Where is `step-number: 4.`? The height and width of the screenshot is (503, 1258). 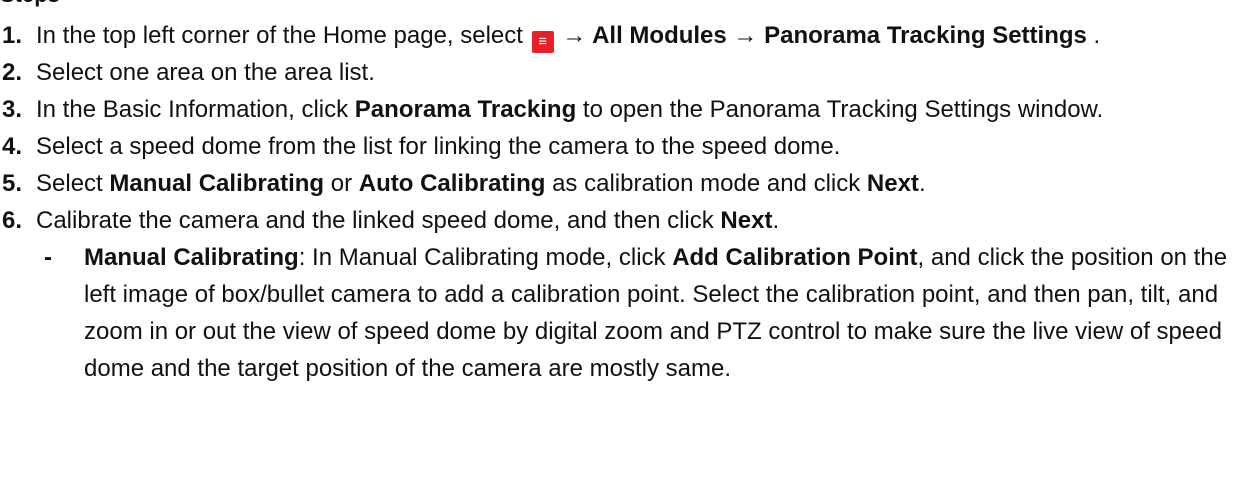
step-number: 4. is located at coordinates (12, 146).